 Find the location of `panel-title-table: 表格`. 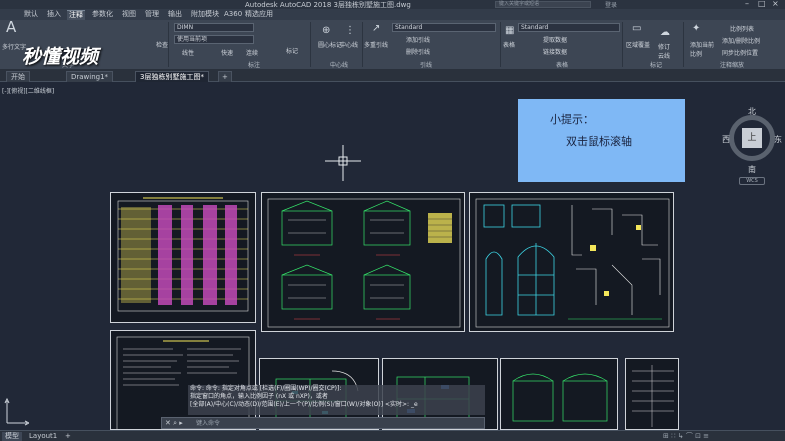

panel-title-table: 表格 is located at coordinates (562, 65).